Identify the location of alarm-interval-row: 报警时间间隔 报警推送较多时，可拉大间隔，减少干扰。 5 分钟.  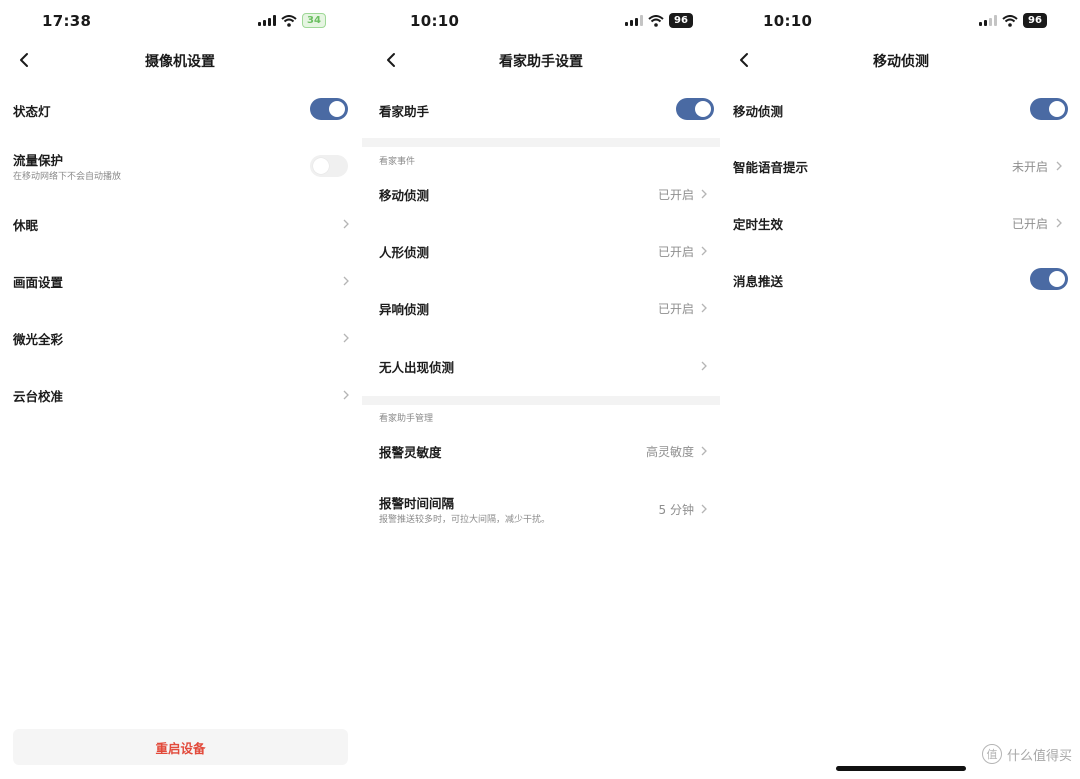
(541, 510).